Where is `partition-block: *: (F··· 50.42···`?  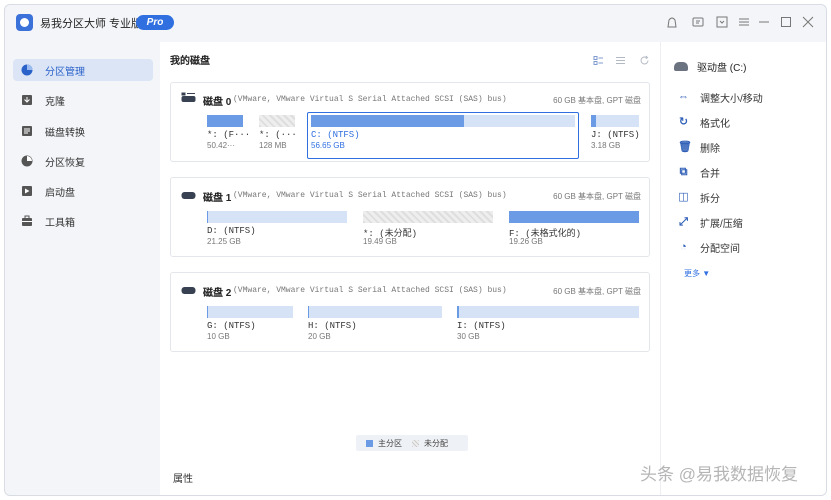 partition-block: *: (F··· 50.42··· is located at coordinates (229, 134).